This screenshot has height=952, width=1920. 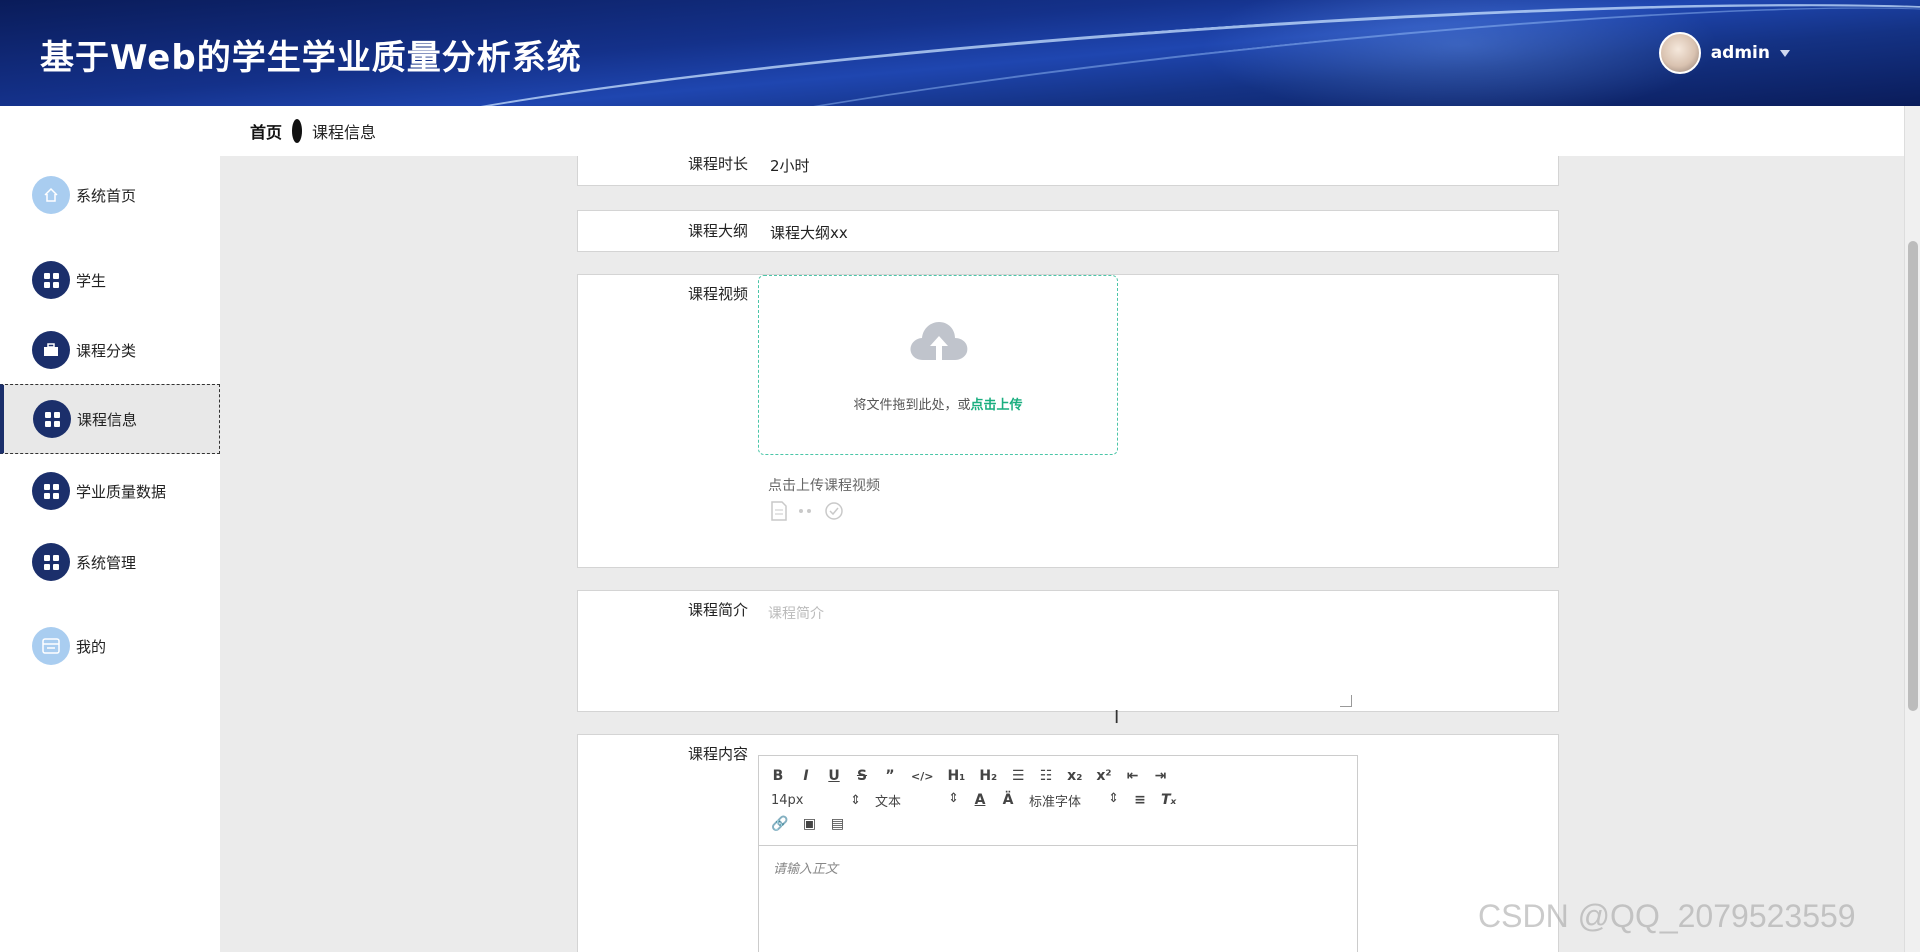 I want to click on align-icon: ≡, so click(x=1140, y=800).